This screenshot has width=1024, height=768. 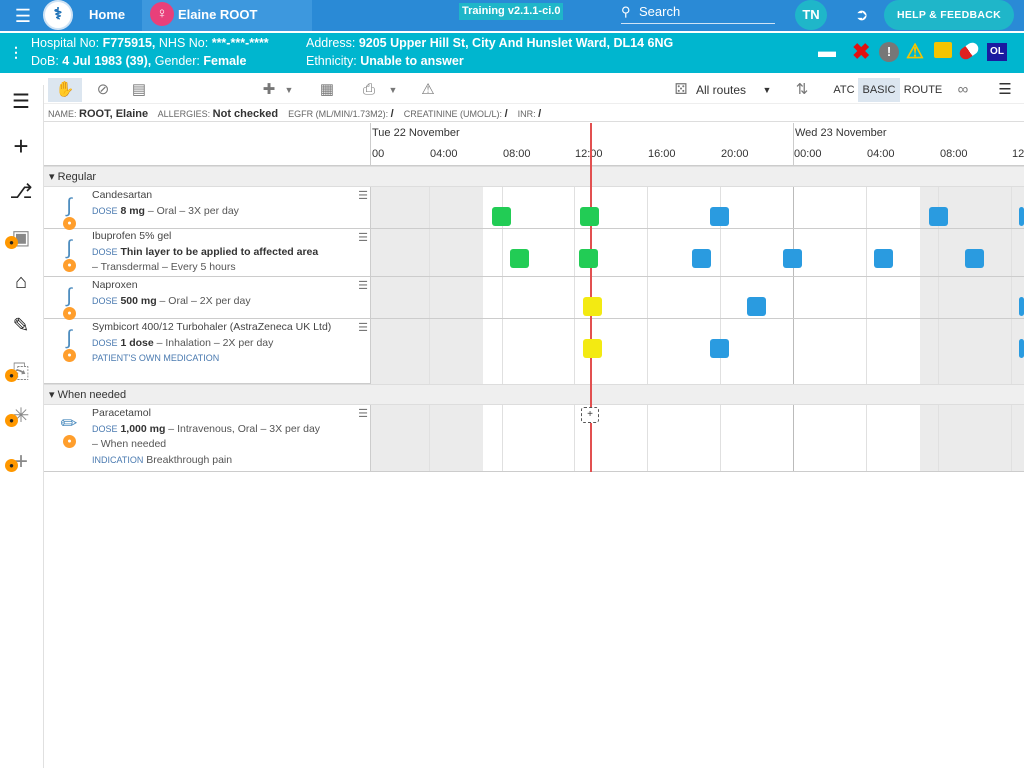 What do you see at coordinates (841, 133) in the screenshot?
I see `day-label: Wed 23 November` at bounding box center [841, 133].